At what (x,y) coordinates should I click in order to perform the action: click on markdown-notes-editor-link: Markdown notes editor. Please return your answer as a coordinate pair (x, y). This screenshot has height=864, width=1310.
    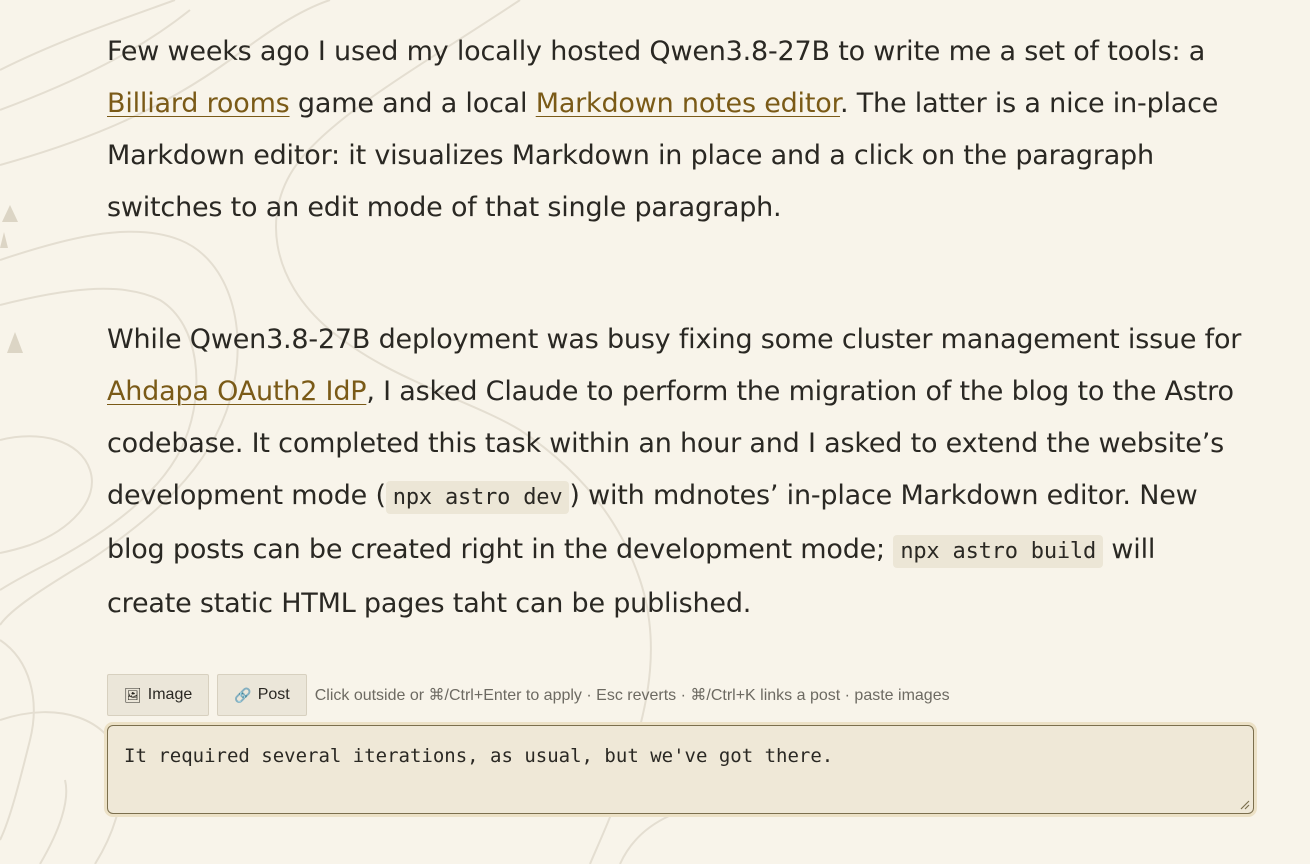
    Looking at the image, I should click on (688, 103).